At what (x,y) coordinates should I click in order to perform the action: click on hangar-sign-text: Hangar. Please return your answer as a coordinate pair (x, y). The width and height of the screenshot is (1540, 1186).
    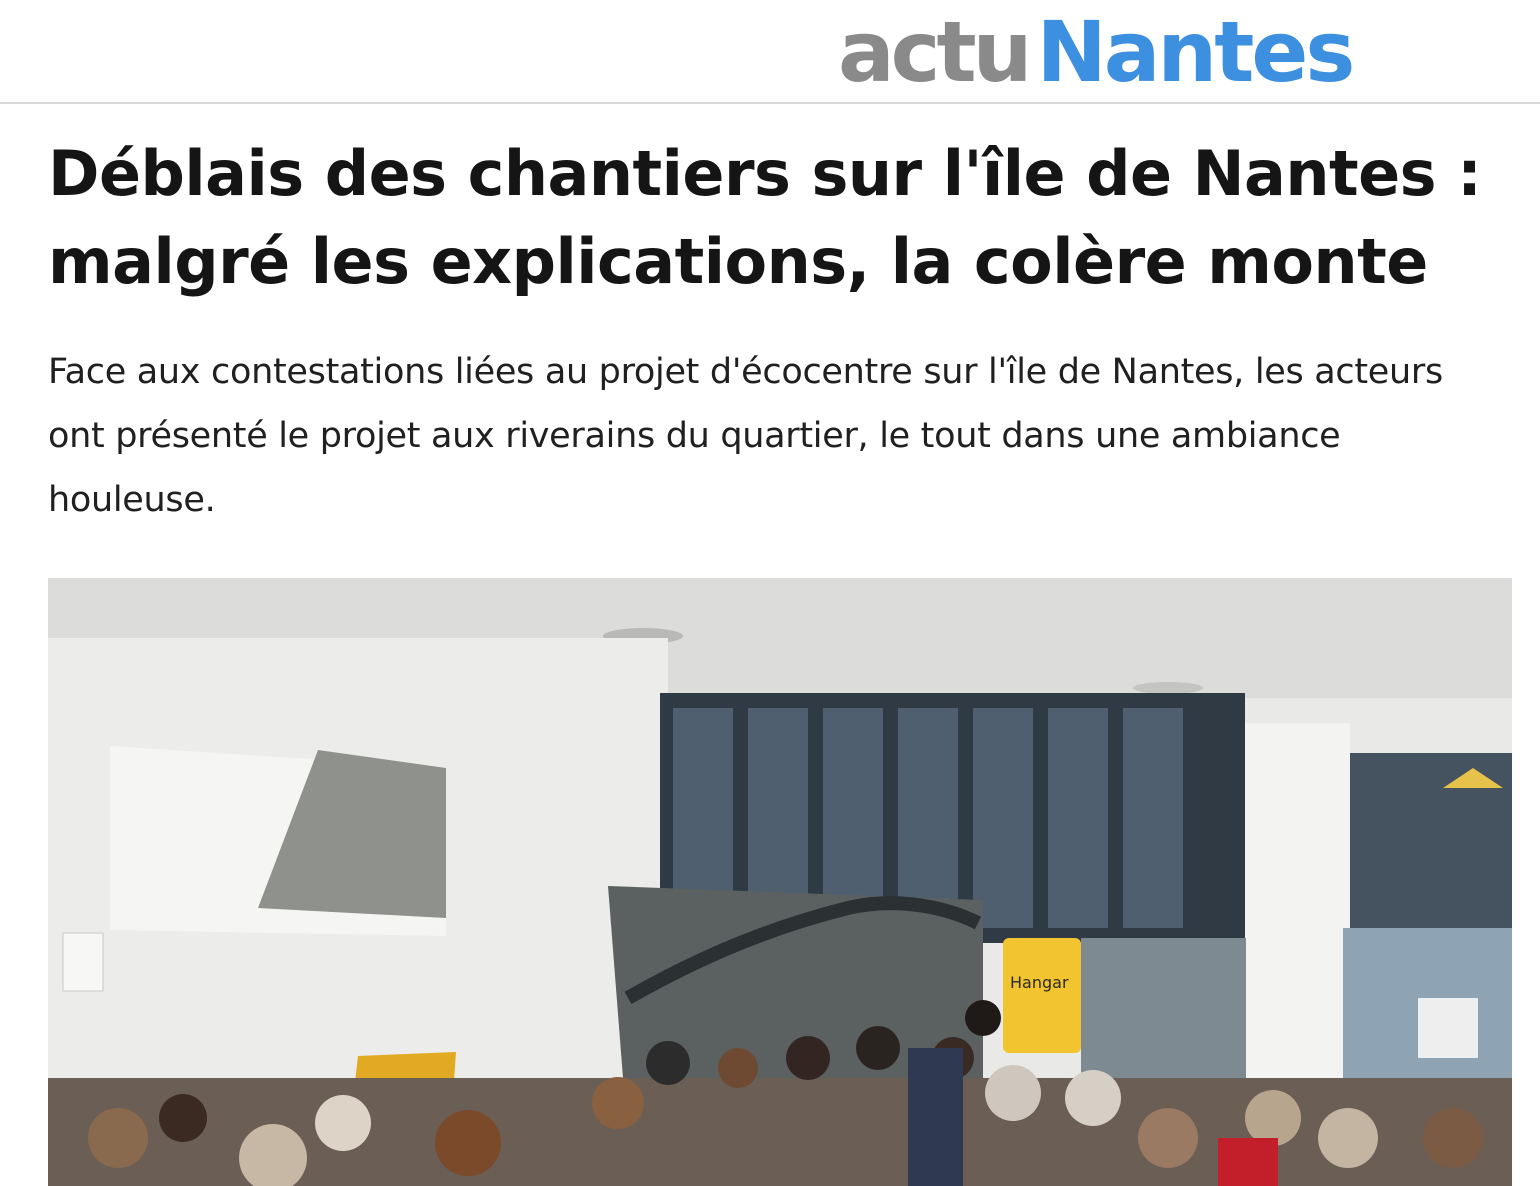
    Looking at the image, I should click on (1039, 982).